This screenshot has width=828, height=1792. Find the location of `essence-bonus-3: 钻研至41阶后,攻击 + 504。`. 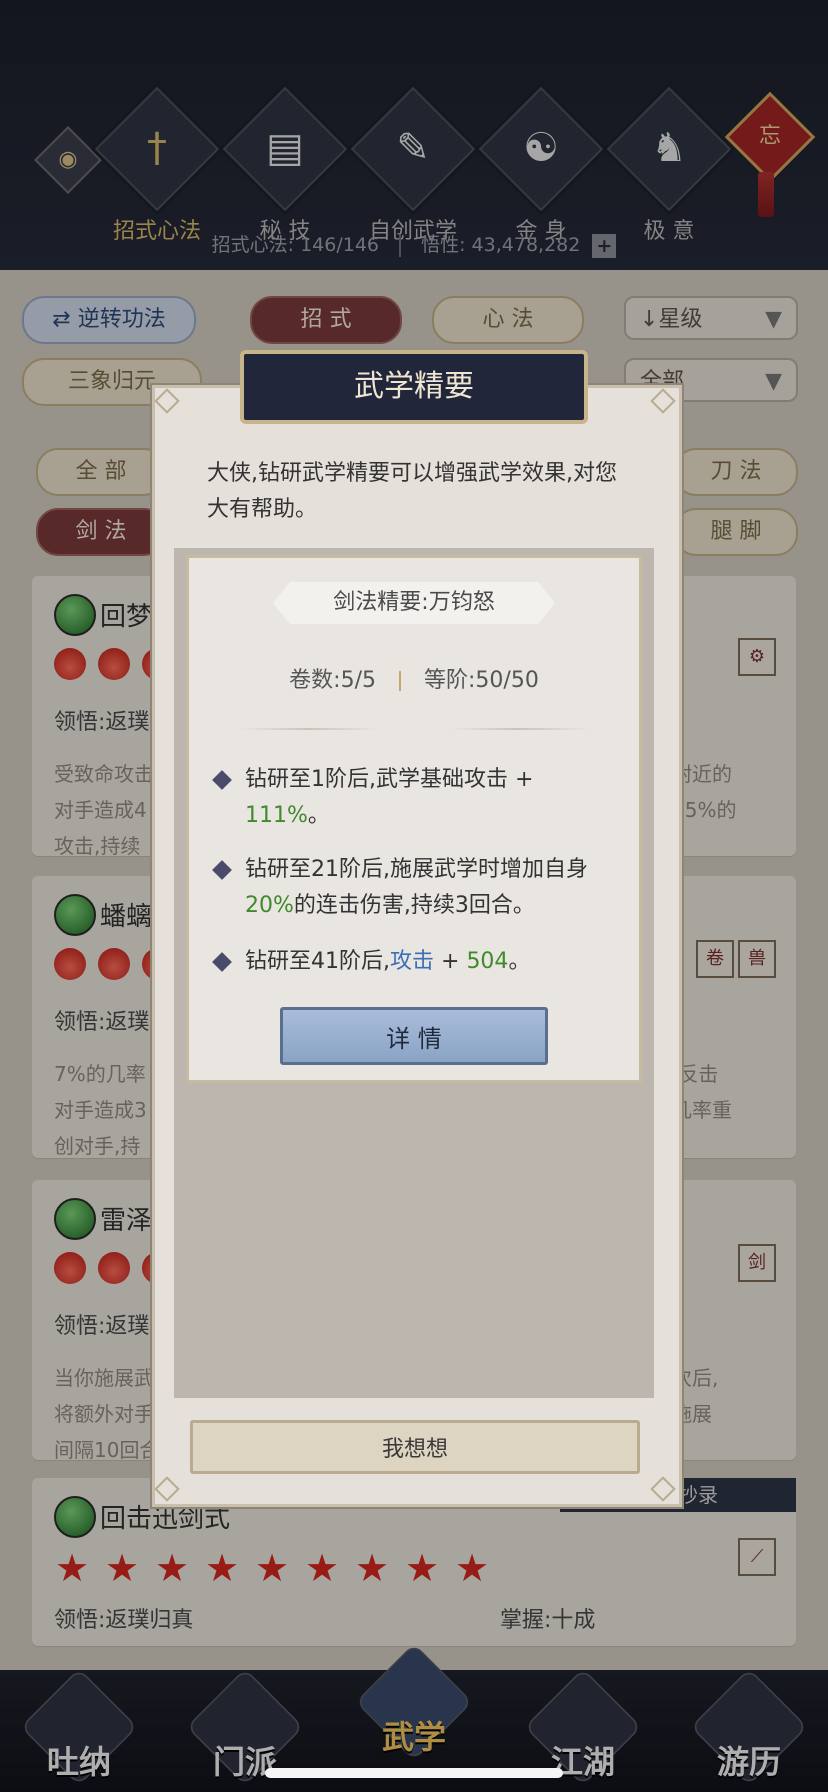

essence-bonus-3: 钻研至41阶后,攻击 + 504。 is located at coordinates (413, 962).